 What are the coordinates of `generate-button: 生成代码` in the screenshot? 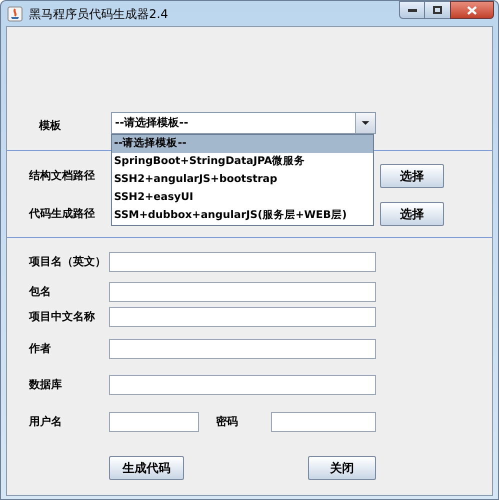 It's located at (146, 468).